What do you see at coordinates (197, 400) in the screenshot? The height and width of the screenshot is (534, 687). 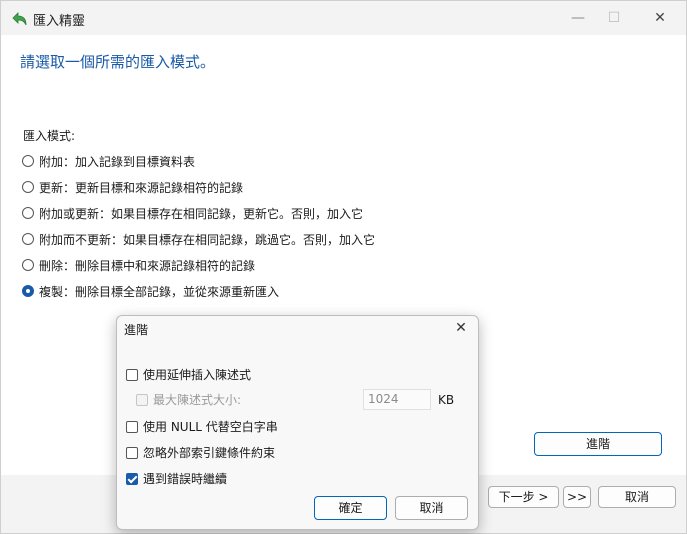 I see `option-label: 最大陳述式大小:` at bounding box center [197, 400].